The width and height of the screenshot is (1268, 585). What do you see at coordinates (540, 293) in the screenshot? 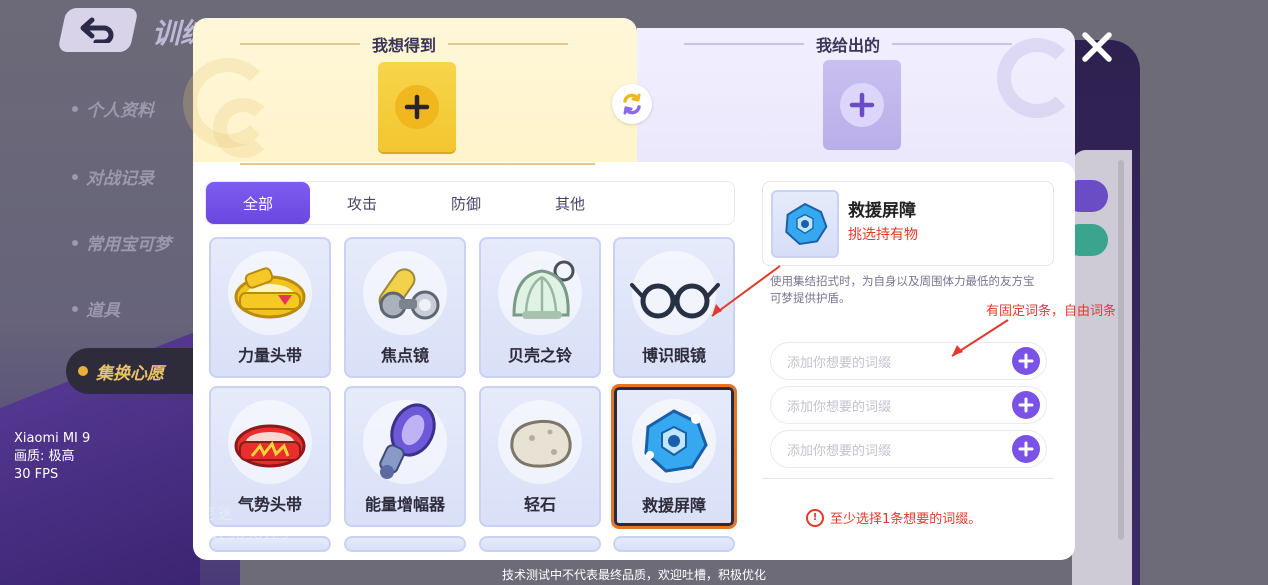
I see `shell-bell-icon` at bounding box center [540, 293].